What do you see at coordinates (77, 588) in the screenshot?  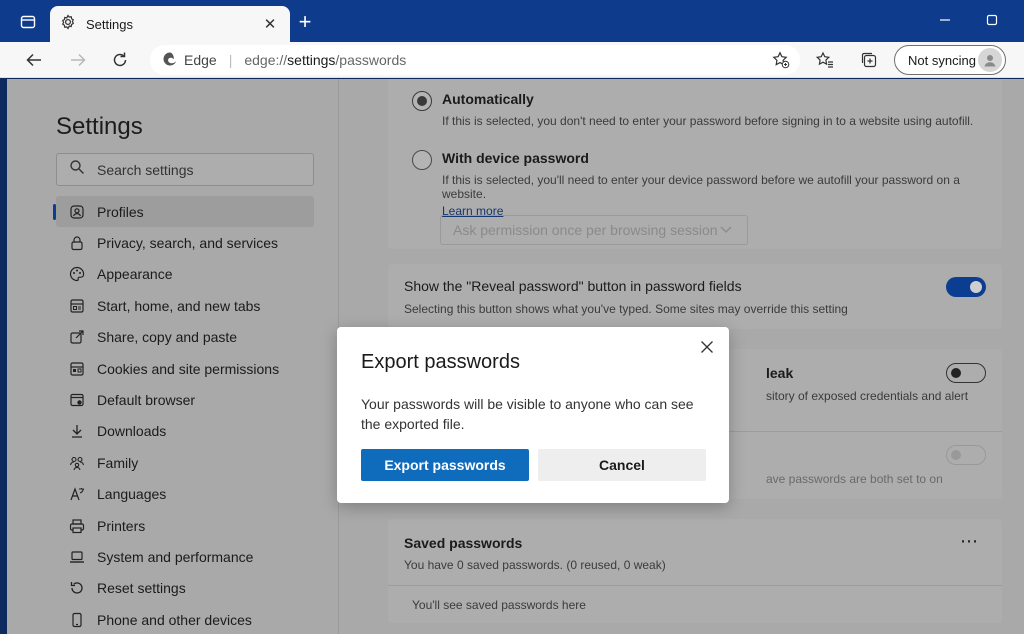 I see `reset-icon` at bounding box center [77, 588].